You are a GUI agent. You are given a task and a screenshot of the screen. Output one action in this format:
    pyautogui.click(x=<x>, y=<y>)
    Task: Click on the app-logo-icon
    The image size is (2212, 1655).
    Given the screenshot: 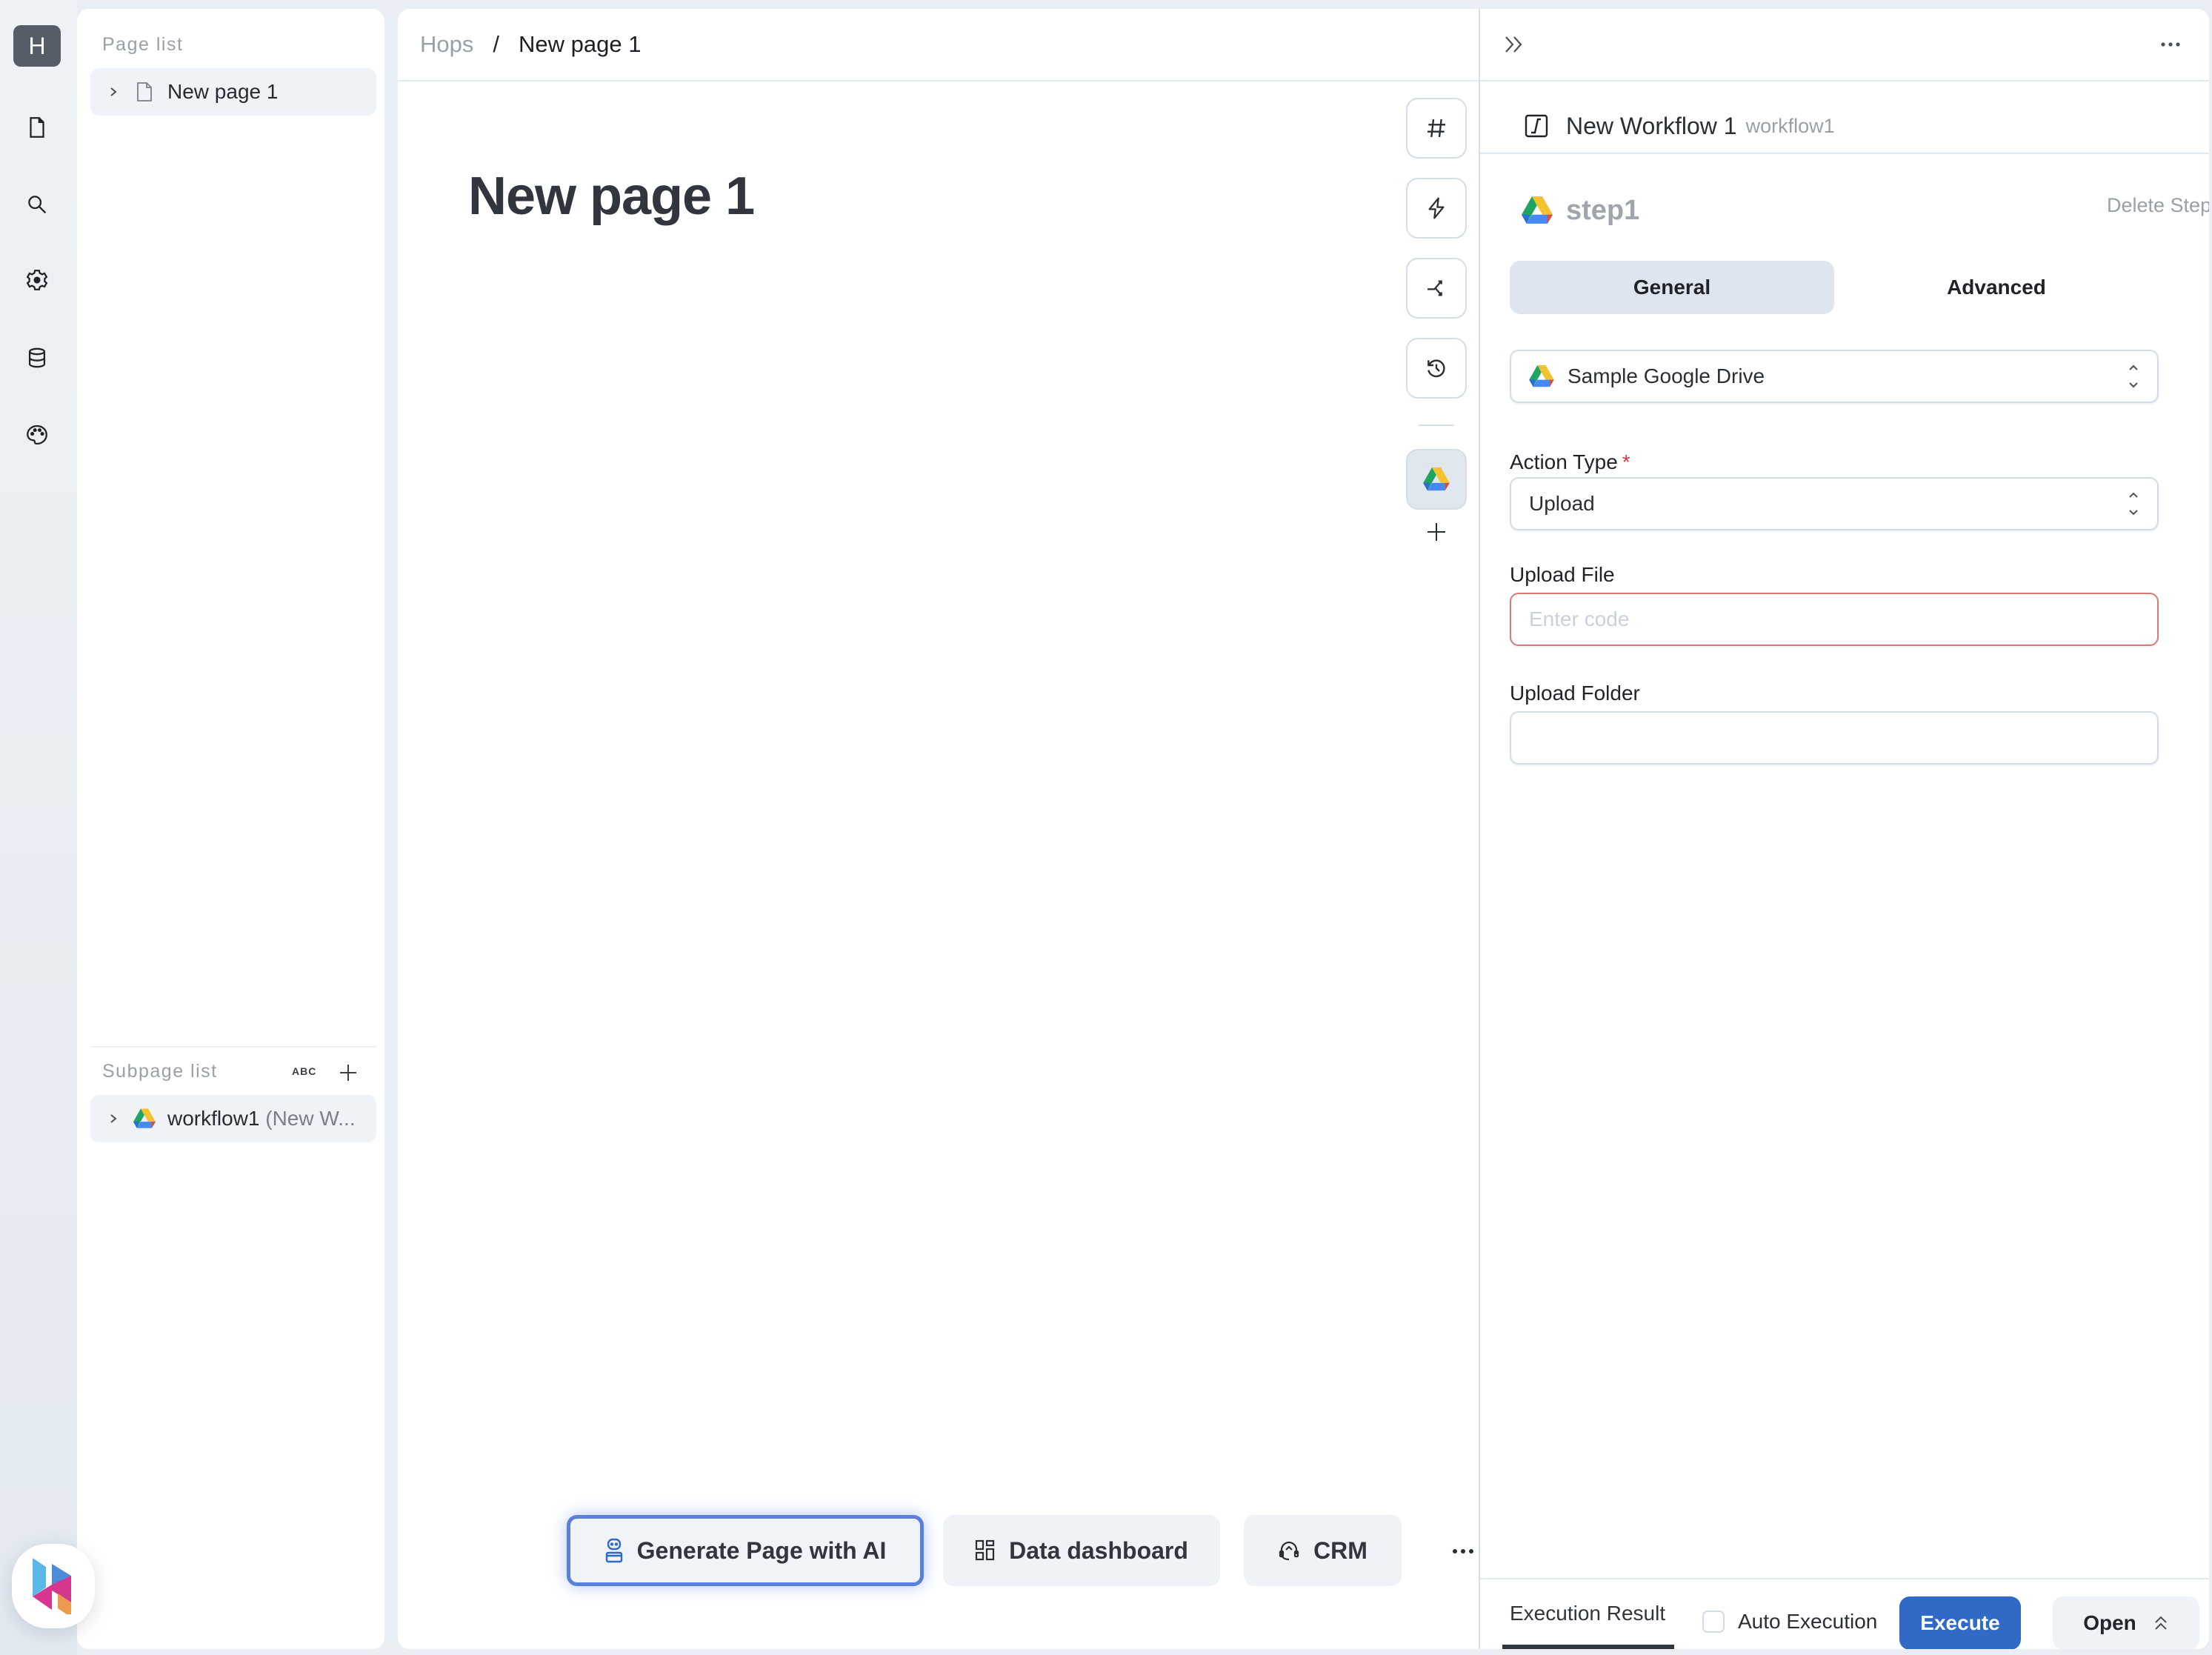 What is the action you would take?
    pyautogui.click(x=52, y=1586)
    